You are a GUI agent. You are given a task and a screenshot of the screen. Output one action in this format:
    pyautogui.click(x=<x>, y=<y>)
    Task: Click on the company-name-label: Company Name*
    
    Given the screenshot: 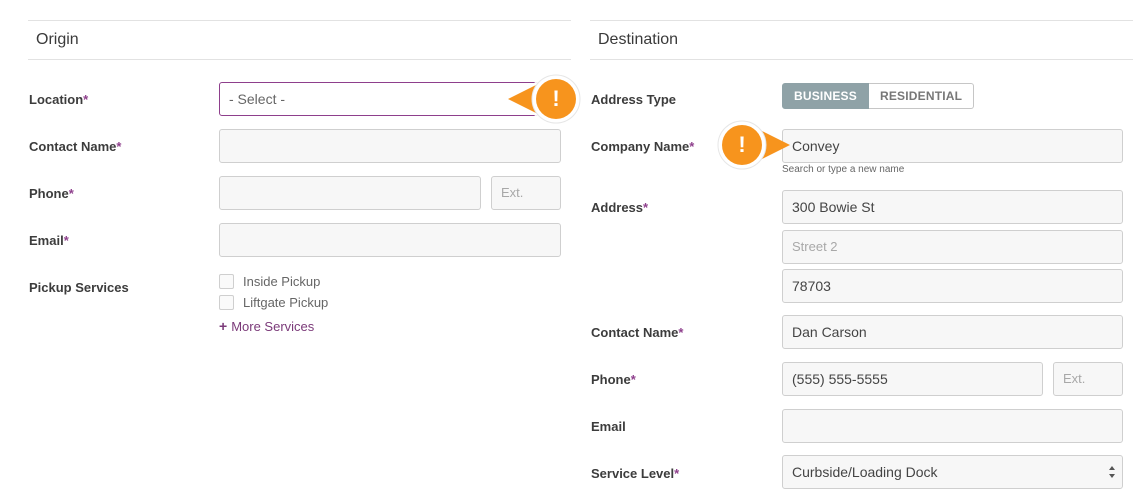 What is the action you would take?
    pyautogui.click(x=643, y=146)
    